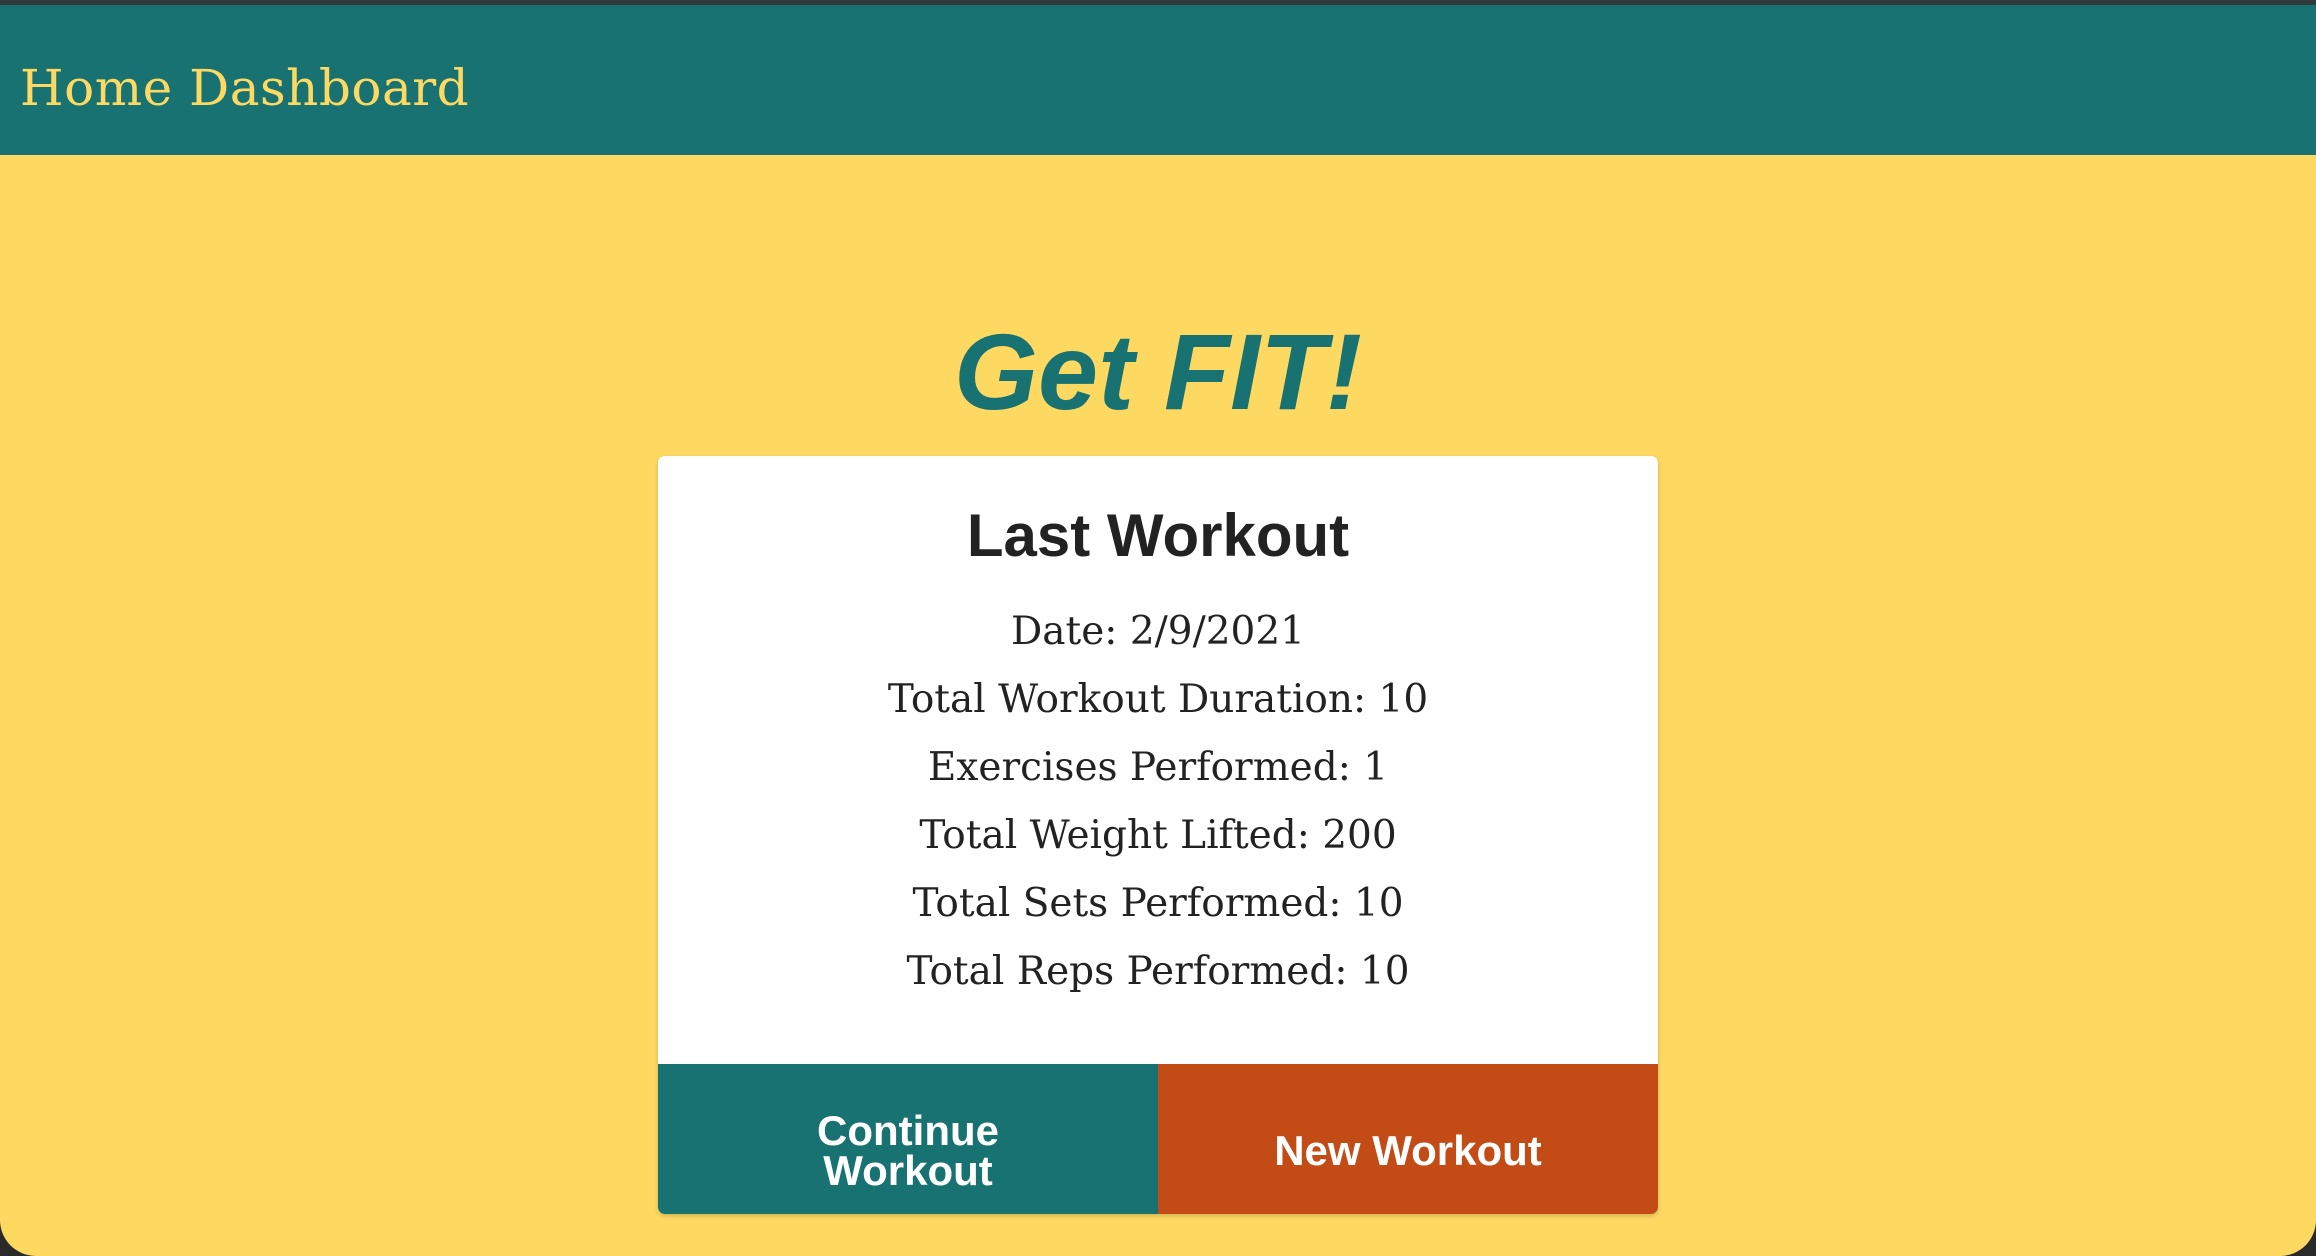  What do you see at coordinates (1158, 699) in the screenshot?
I see `workout-duration: Total Workout Duration: 10` at bounding box center [1158, 699].